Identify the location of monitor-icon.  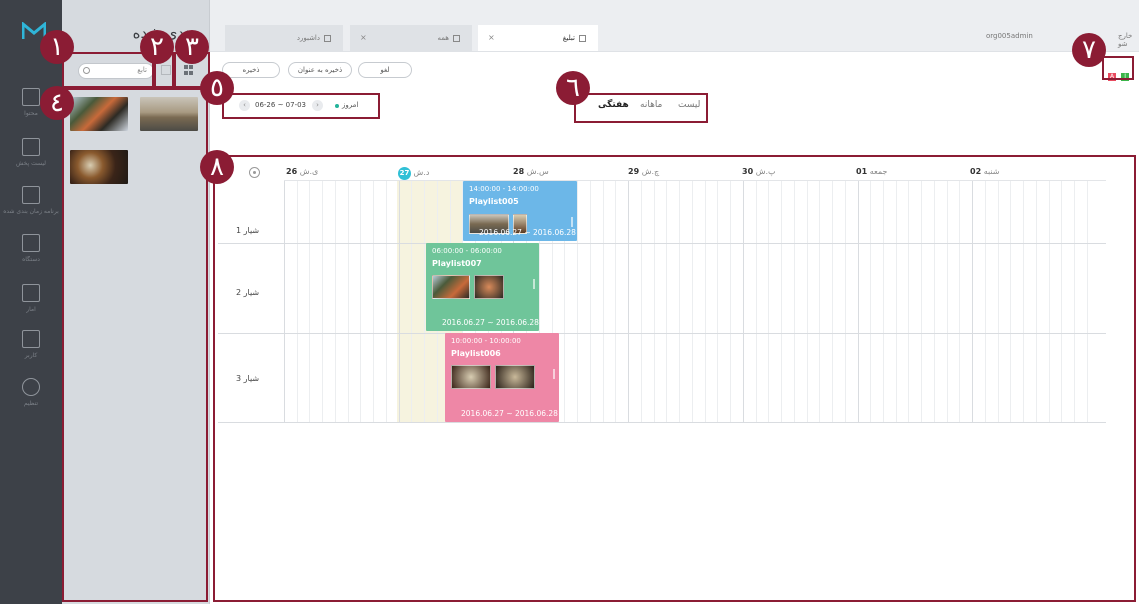
(31, 243).